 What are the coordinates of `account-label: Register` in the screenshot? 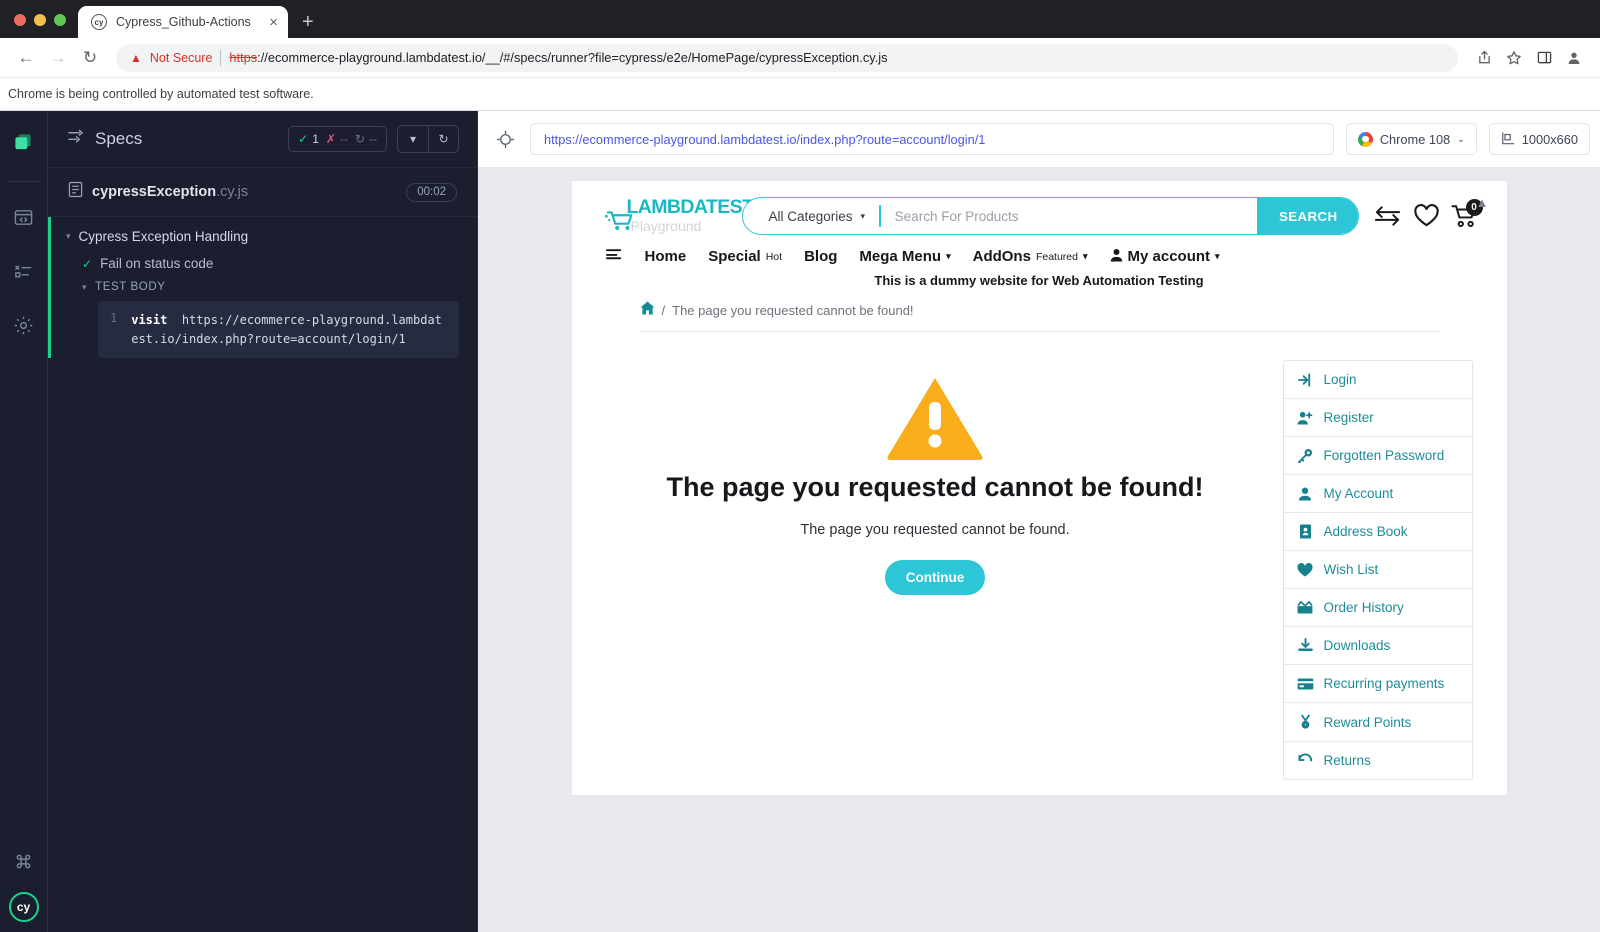 It's located at (1348, 417).